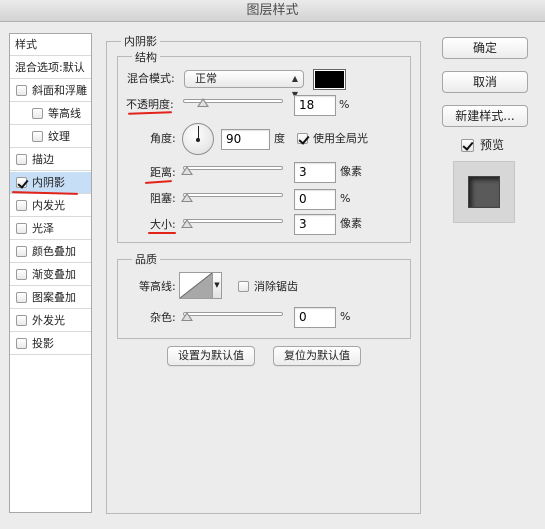 The width and height of the screenshot is (545, 529). What do you see at coordinates (50, 252) in the screenshot?
I see `sidebar-item-color-overlay: 颜色叠加` at bounding box center [50, 252].